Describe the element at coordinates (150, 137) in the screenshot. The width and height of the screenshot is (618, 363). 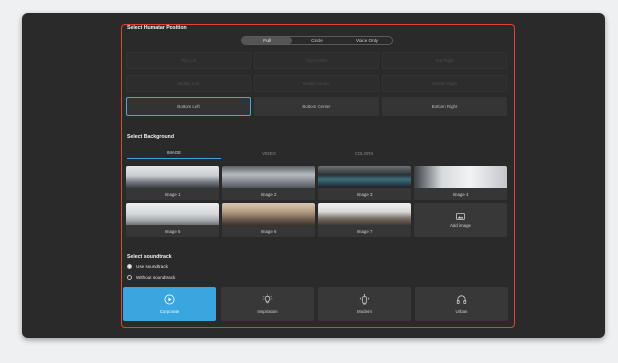
I see `background-section-title: Select Background` at that location.